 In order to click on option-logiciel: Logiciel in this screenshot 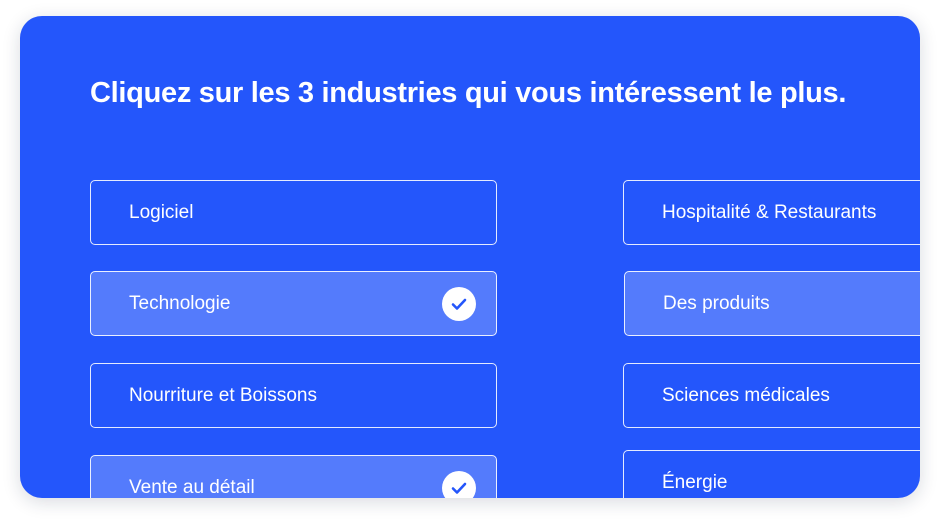, I will do `click(293, 212)`.